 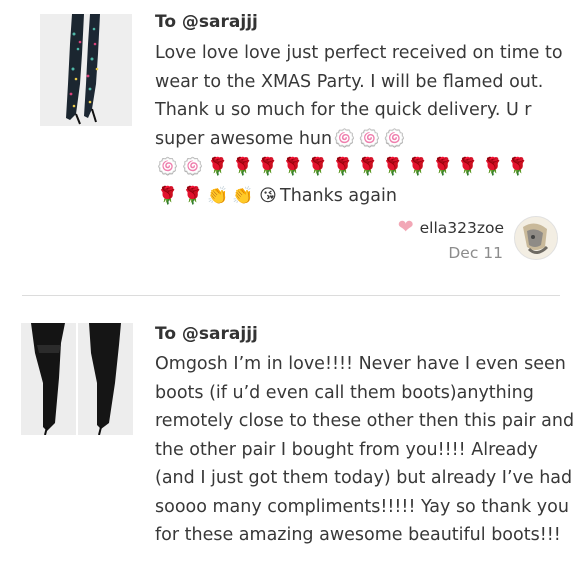 I want to click on divider, so click(x=291, y=295).